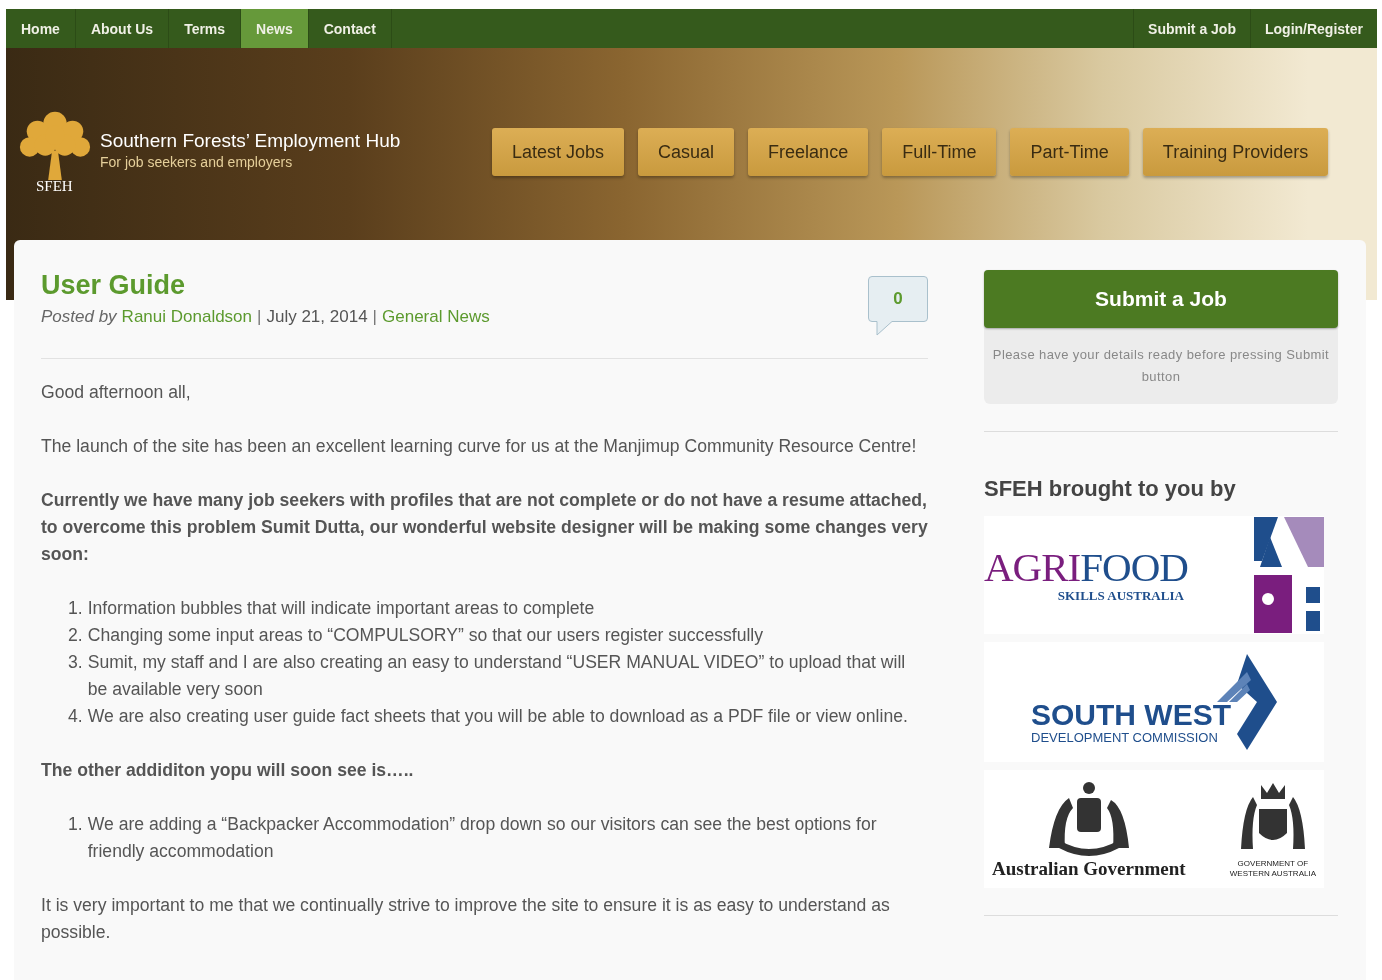 The height and width of the screenshot is (980, 1382). I want to click on list-item-text: We are also creating user guide fact sheets that you will be able to download as a PDF file or view online., so click(497, 716).